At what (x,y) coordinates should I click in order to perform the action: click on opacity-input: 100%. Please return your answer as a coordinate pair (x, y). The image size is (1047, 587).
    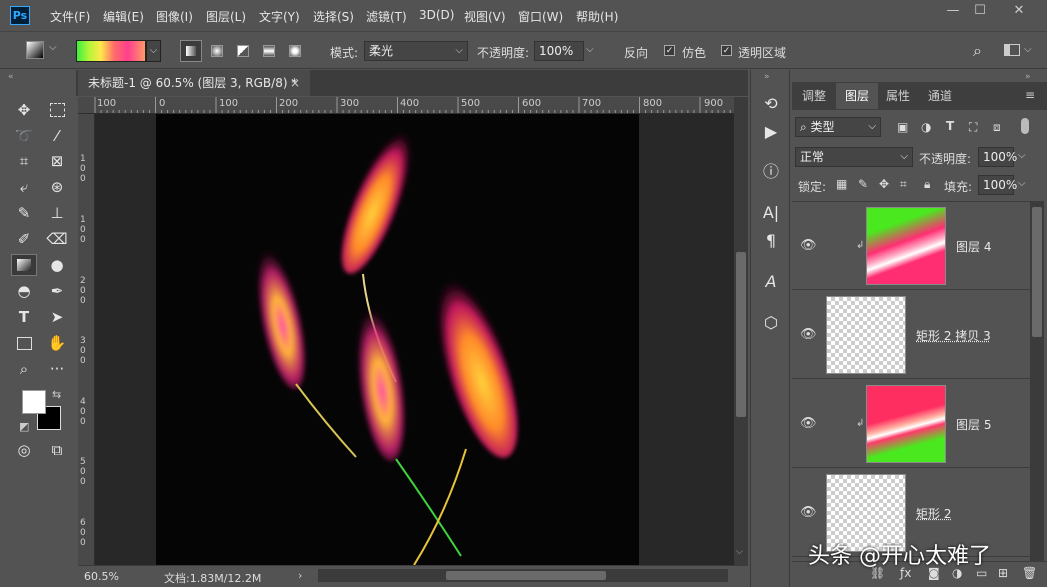
    Looking at the image, I should click on (559, 51).